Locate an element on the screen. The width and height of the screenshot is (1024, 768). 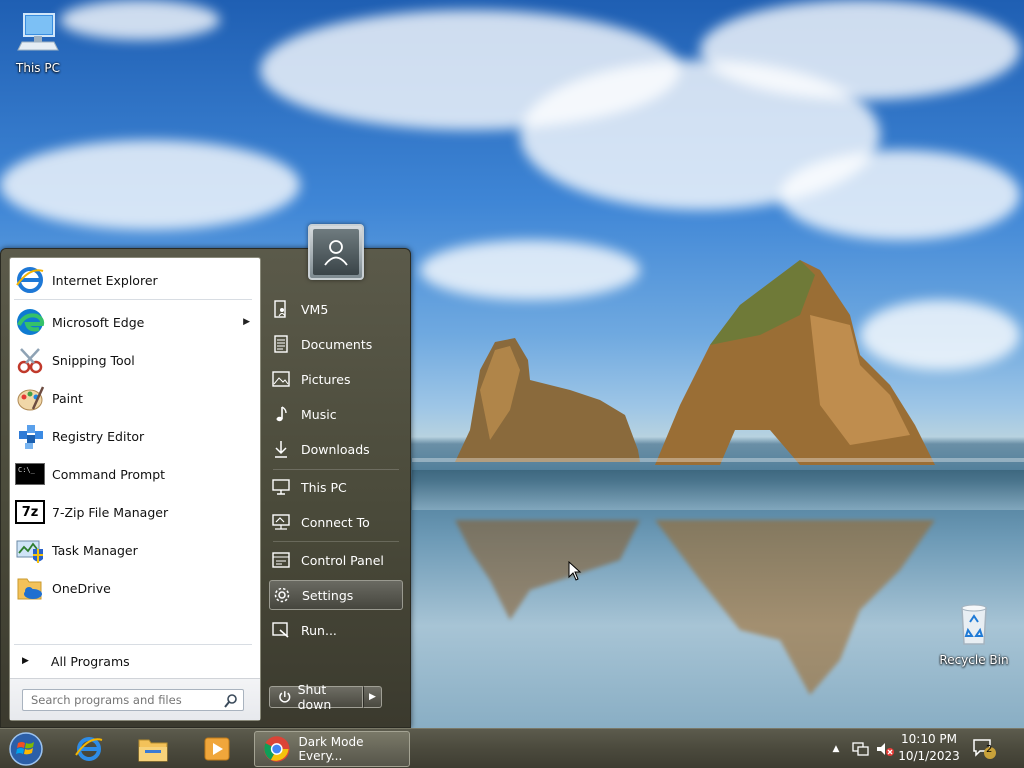
place-label: Documents is located at coordinates (337, 344).